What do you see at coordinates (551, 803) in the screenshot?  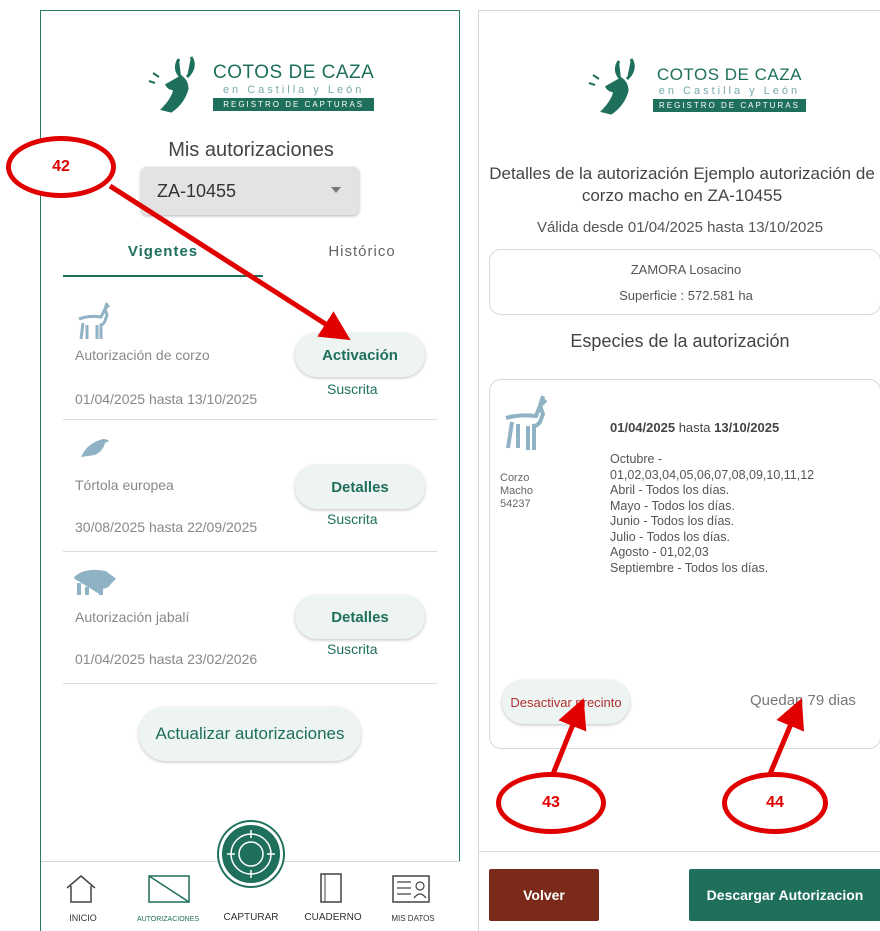 I see `callout-43: 43` at bounding box center [551, 803].